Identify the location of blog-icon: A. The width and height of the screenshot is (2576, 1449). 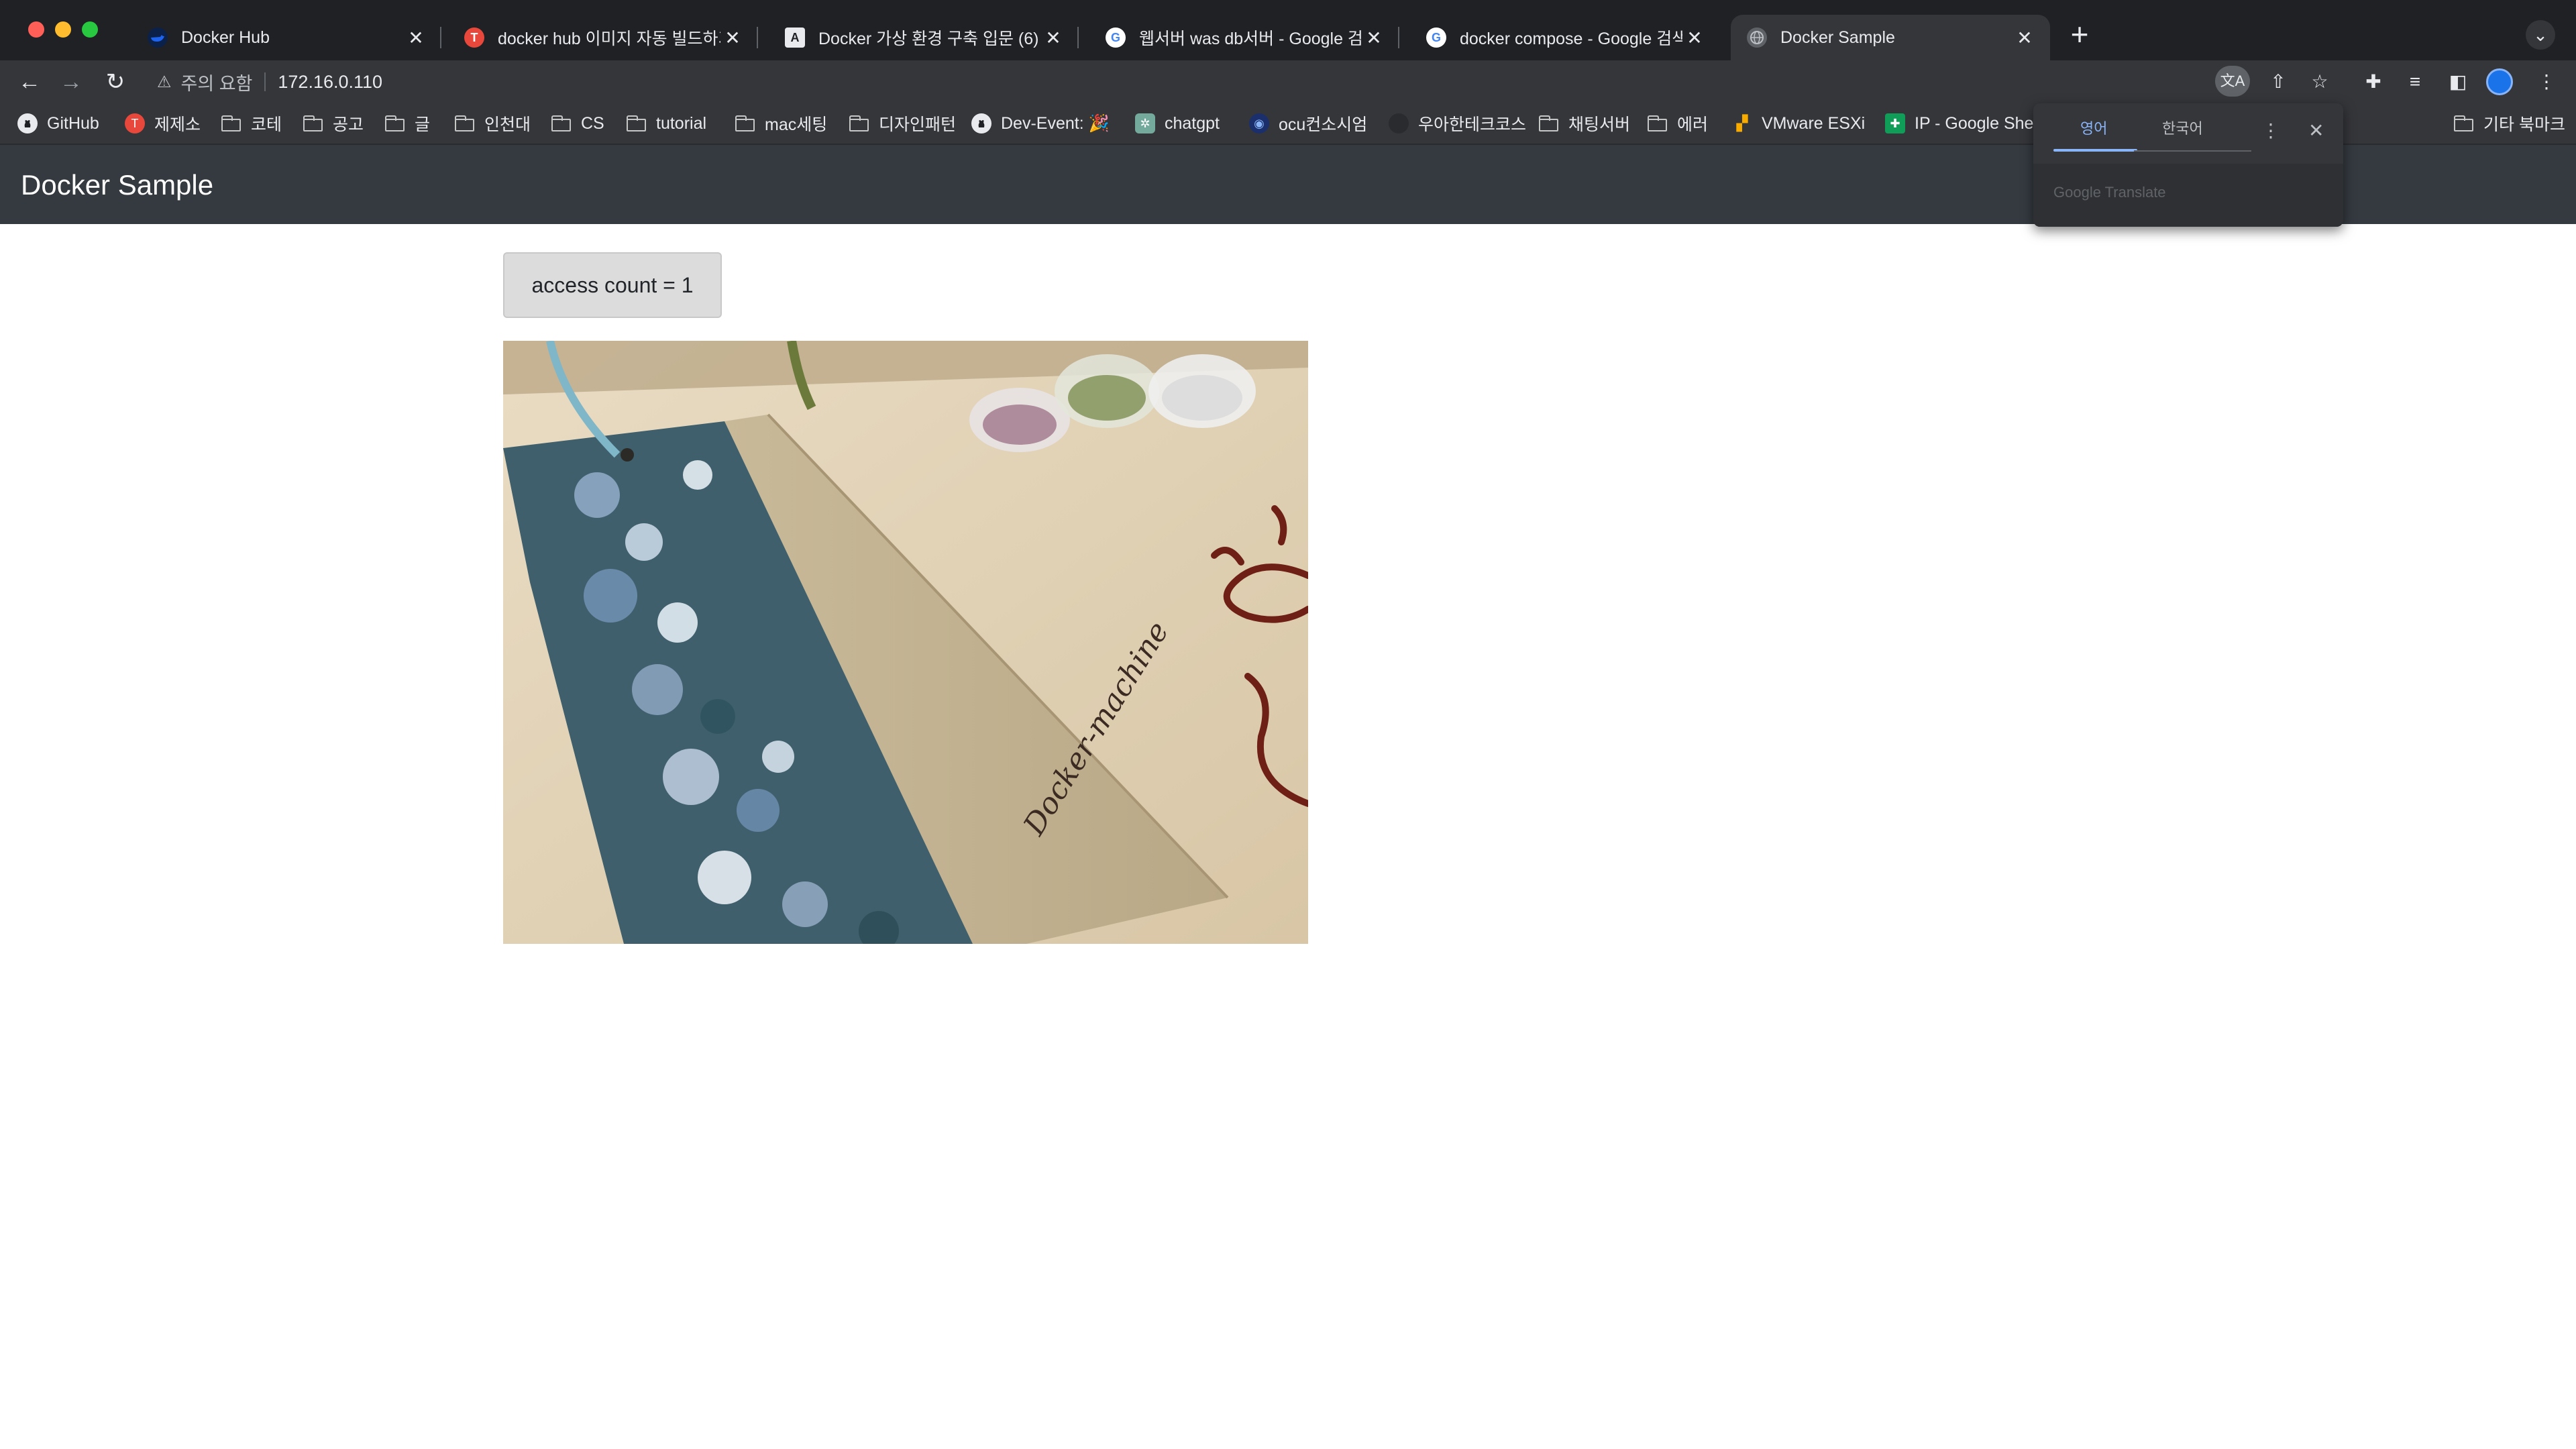
(795, 38).